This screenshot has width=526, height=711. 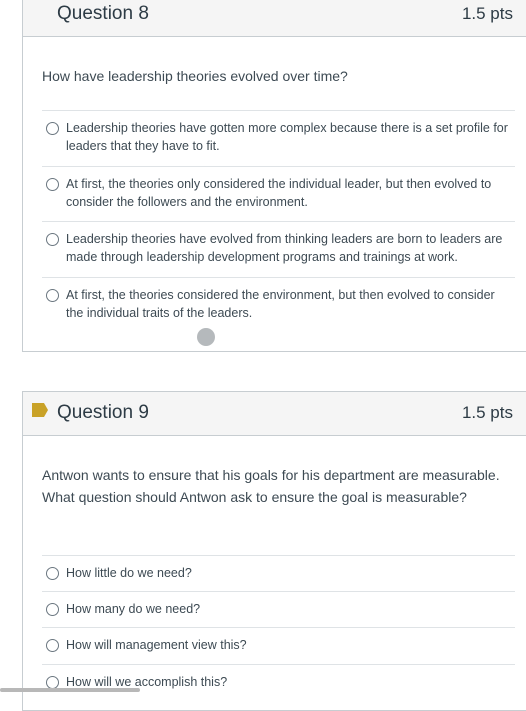 What do you see at coordinates (103, 13) in the screenshot?
I see `question-8-title: Question 8` at bounding box center [103, 13].